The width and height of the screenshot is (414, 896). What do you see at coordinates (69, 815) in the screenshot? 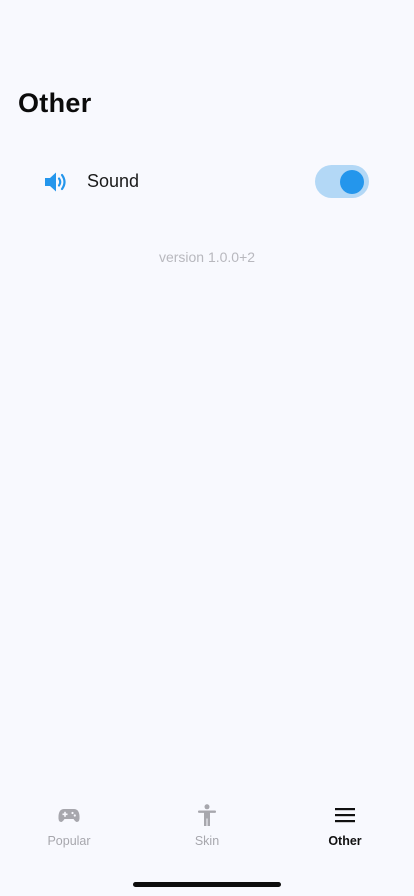
I see `gamepad-icon` at bounding box center [69, 815].